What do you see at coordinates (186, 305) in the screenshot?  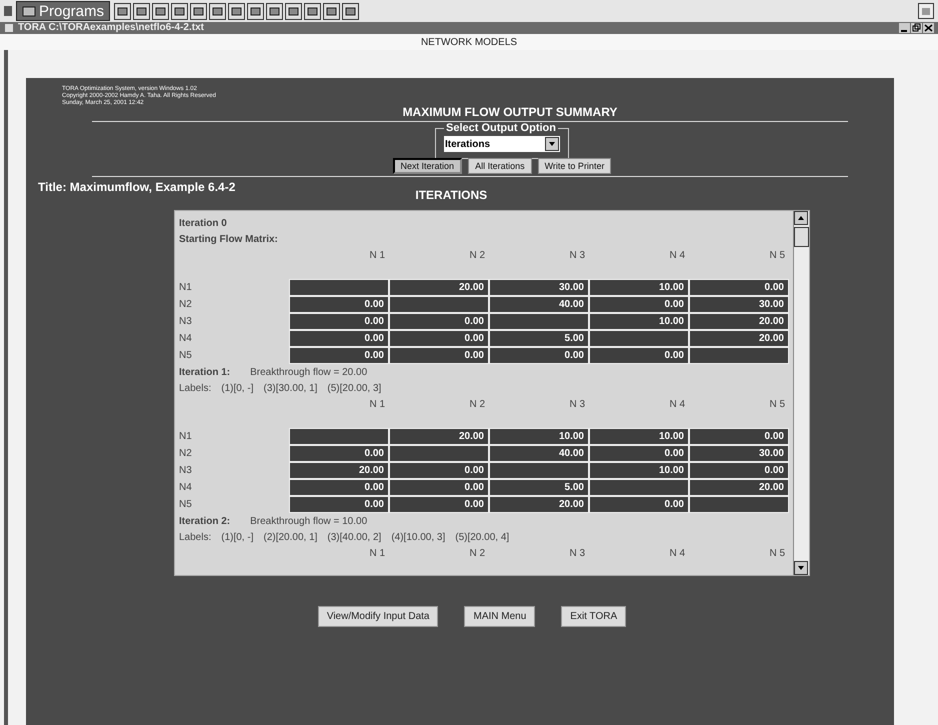 I see `row-header: N2` at bounding box center [186, 305].